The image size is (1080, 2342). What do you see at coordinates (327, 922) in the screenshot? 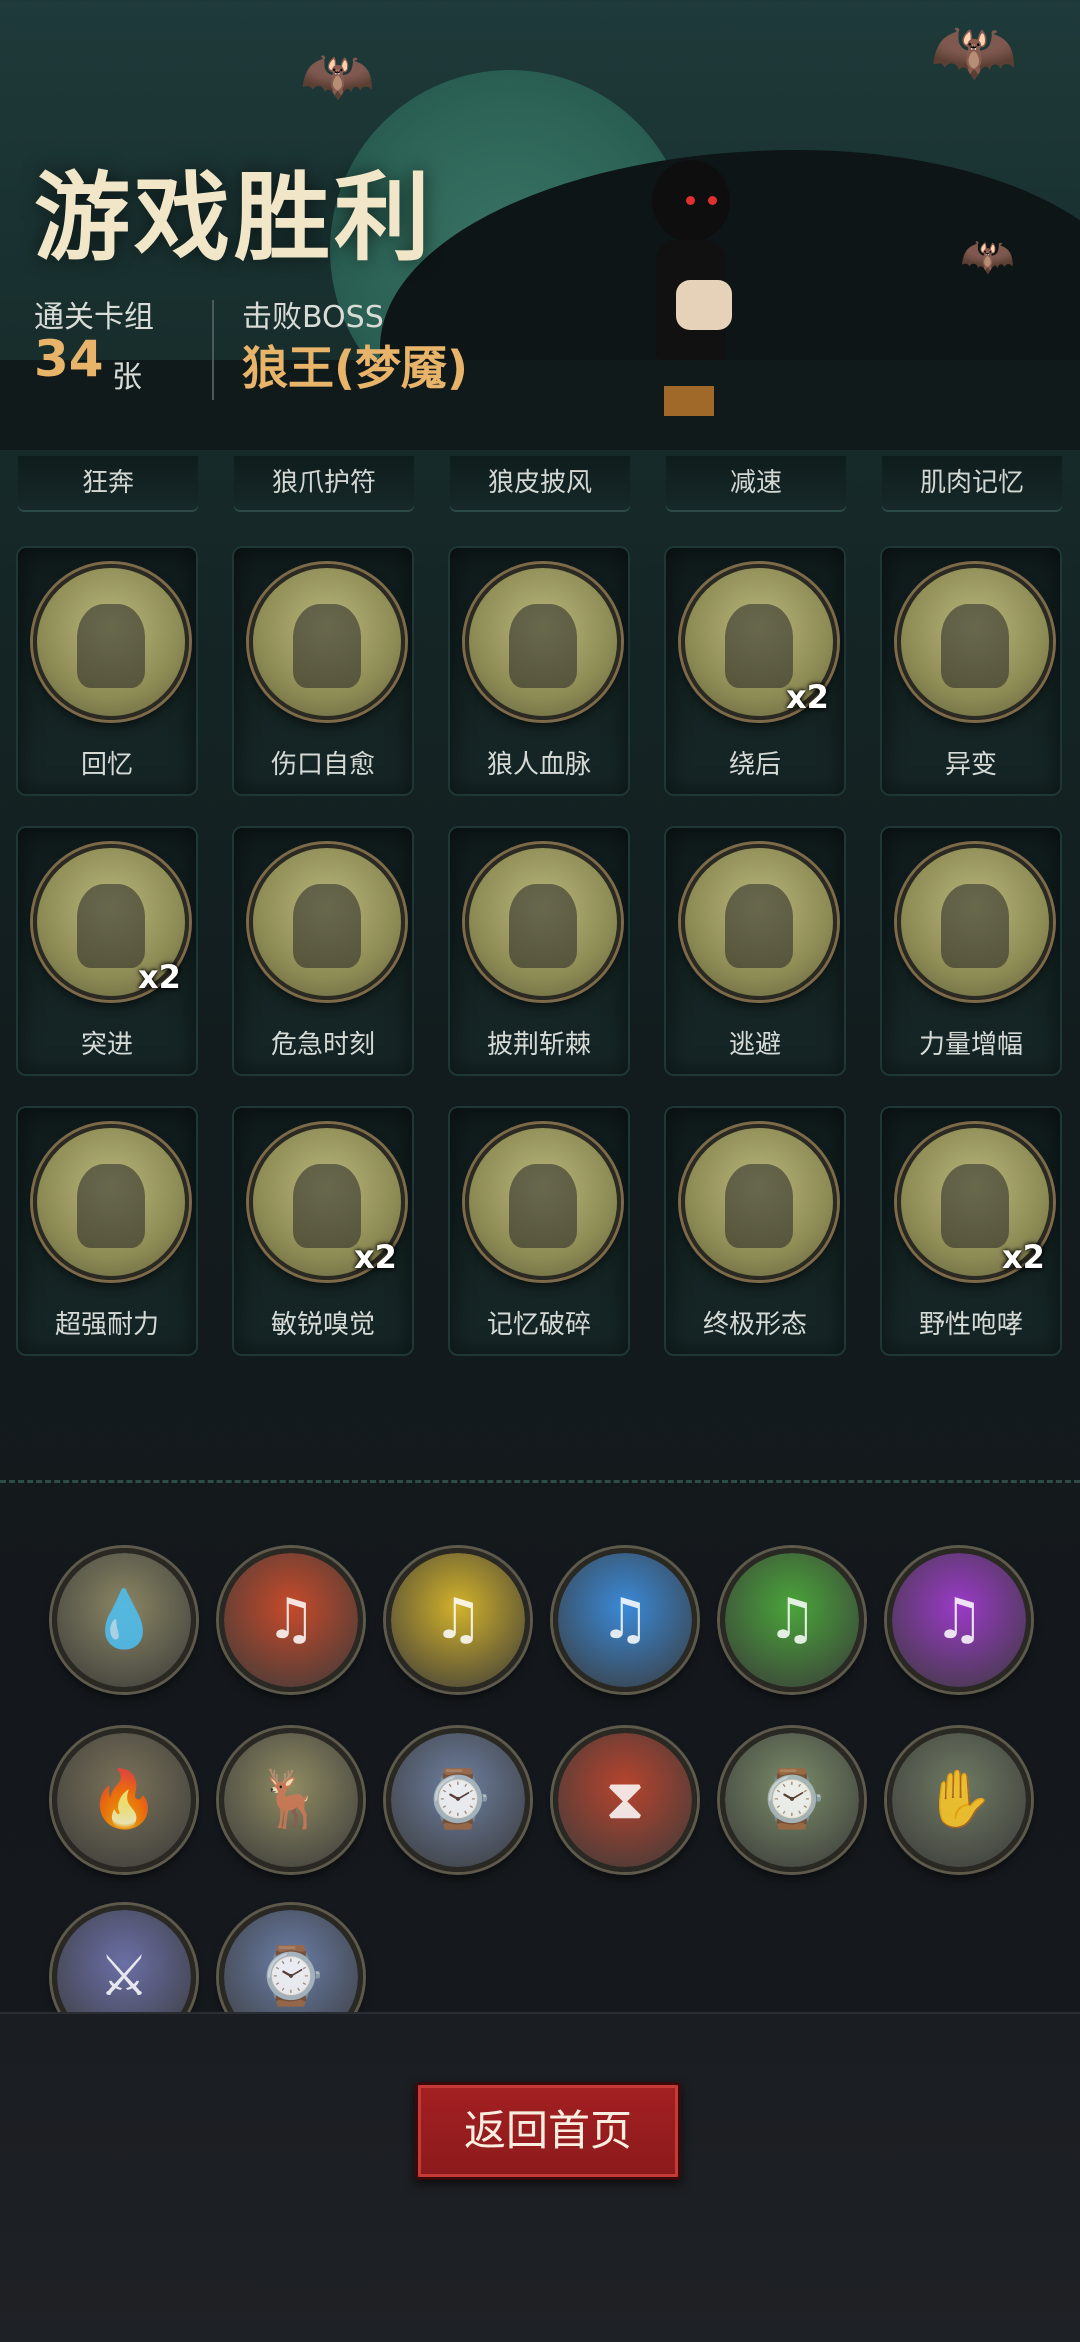
I see `boy-fighting-icon` at bounding box center [327, 922].